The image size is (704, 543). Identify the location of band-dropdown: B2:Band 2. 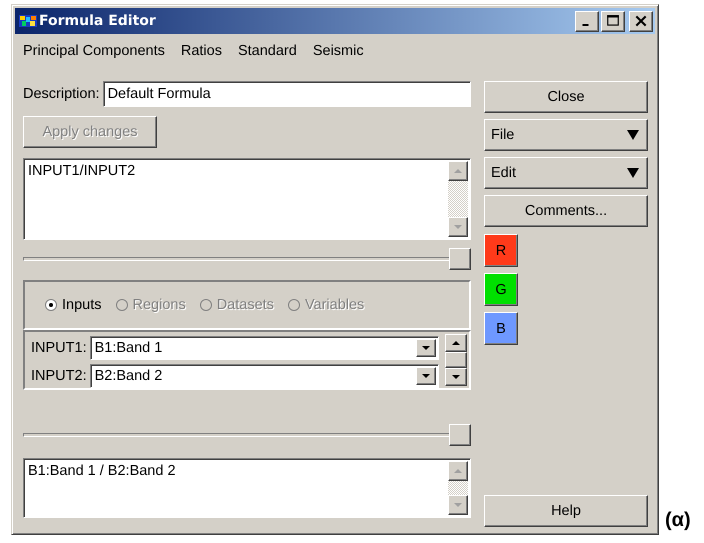
(264, 376).